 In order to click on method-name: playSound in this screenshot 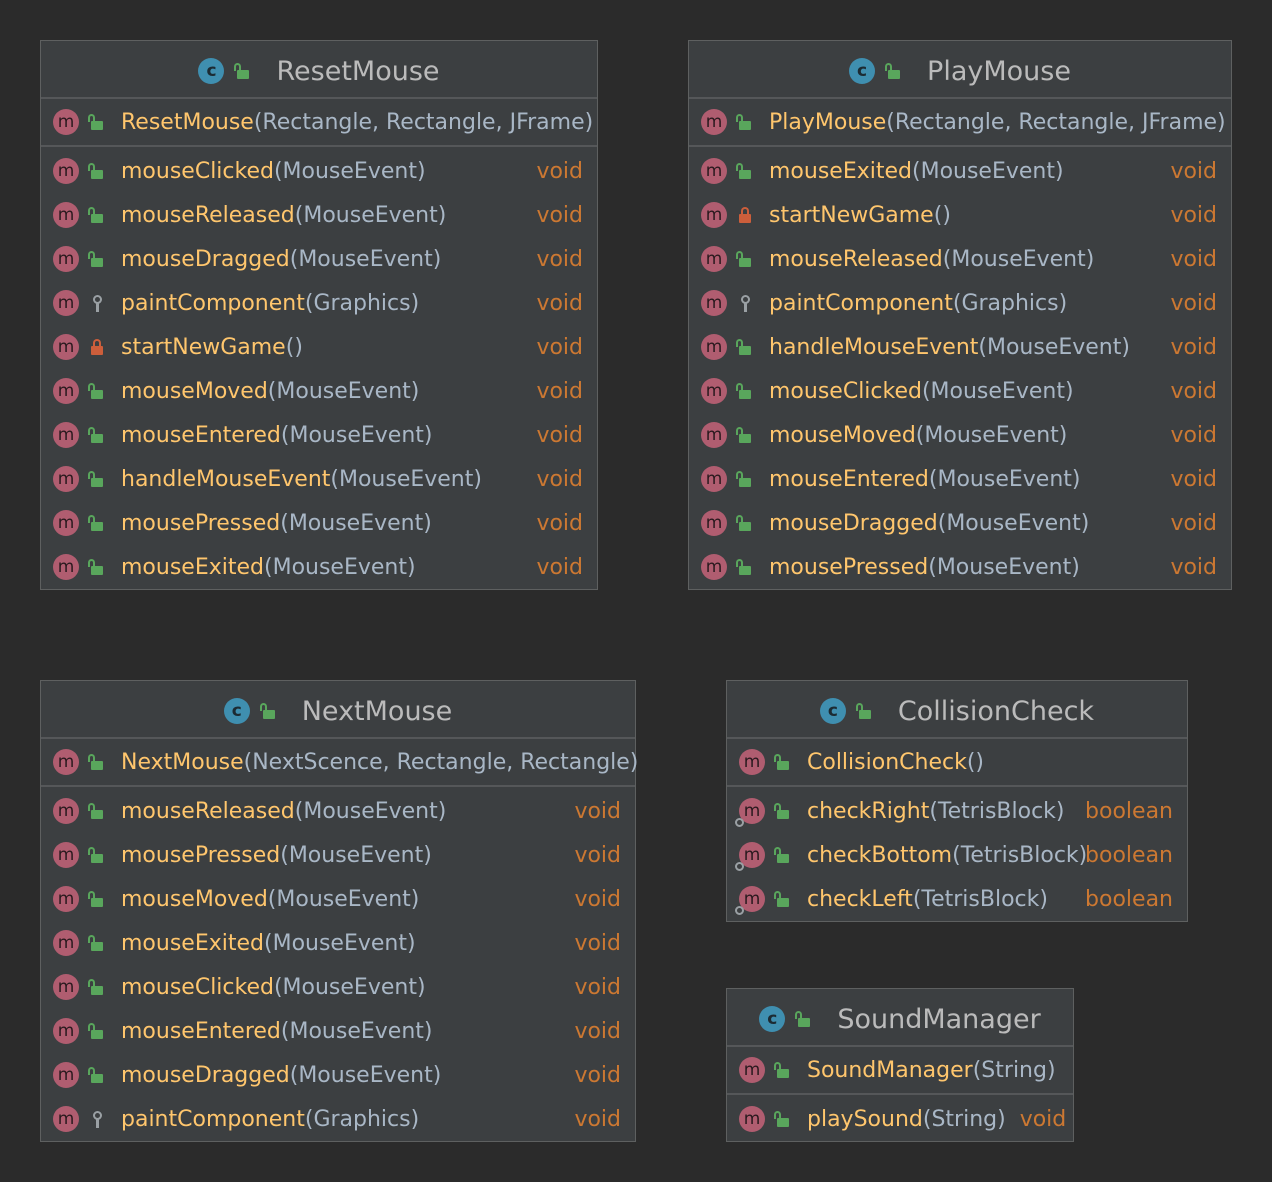, I will do `click(865, 1119)`.